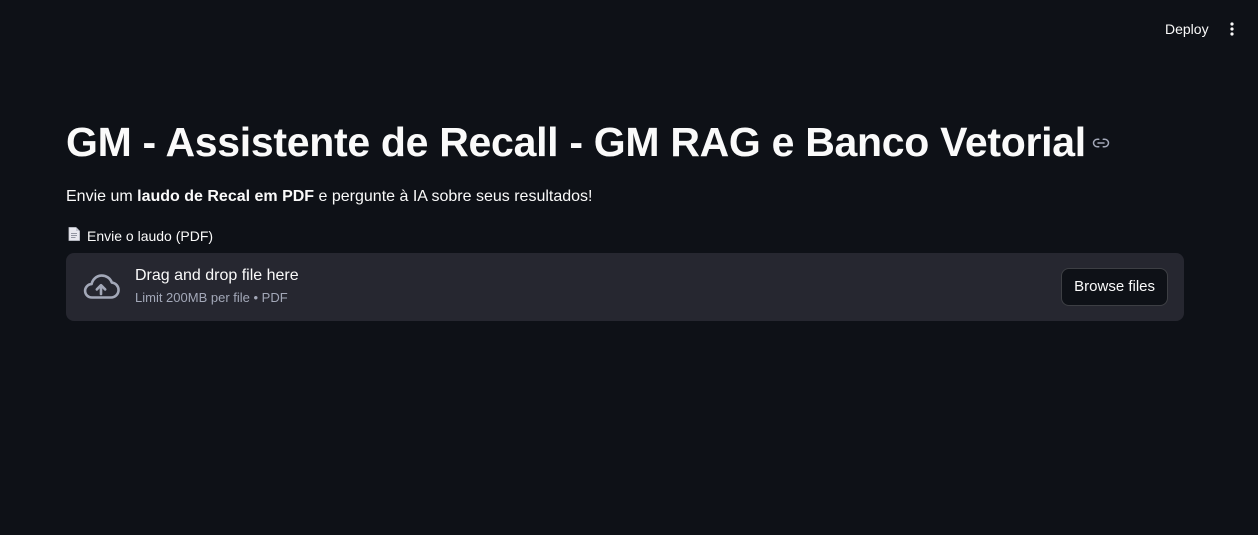  Describe the element at coordinates (1187, 29) in the screenshot. I see `deploy-button: Deploy` at that location.